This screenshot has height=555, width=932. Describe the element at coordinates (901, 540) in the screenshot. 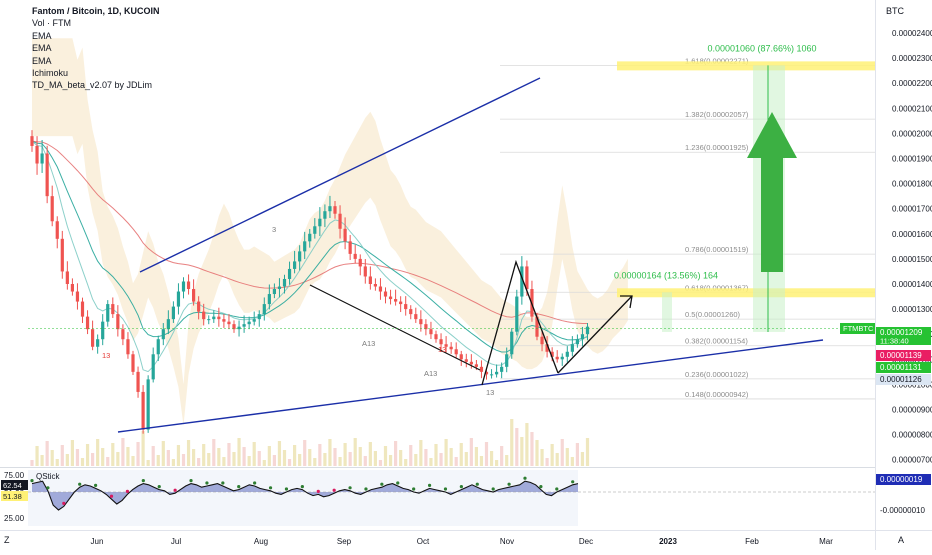

I see `auto-scale-toggle: A` at that location.